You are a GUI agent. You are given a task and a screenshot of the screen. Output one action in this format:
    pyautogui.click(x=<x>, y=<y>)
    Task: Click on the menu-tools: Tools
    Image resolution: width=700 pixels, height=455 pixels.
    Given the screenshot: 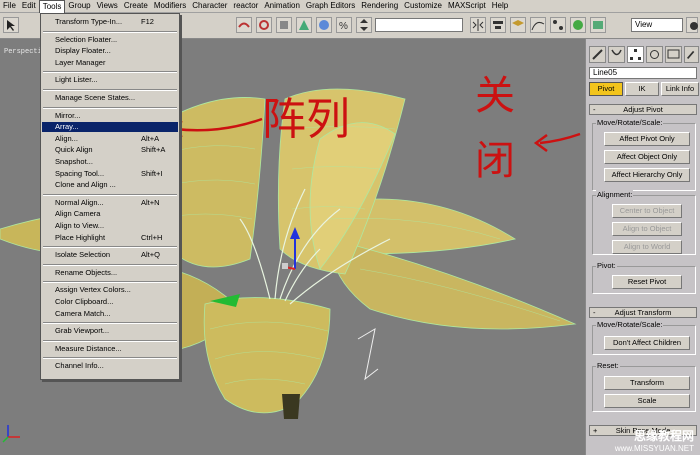 What is the action you would take?
    pyautogui.click(x=52, y=6)
    